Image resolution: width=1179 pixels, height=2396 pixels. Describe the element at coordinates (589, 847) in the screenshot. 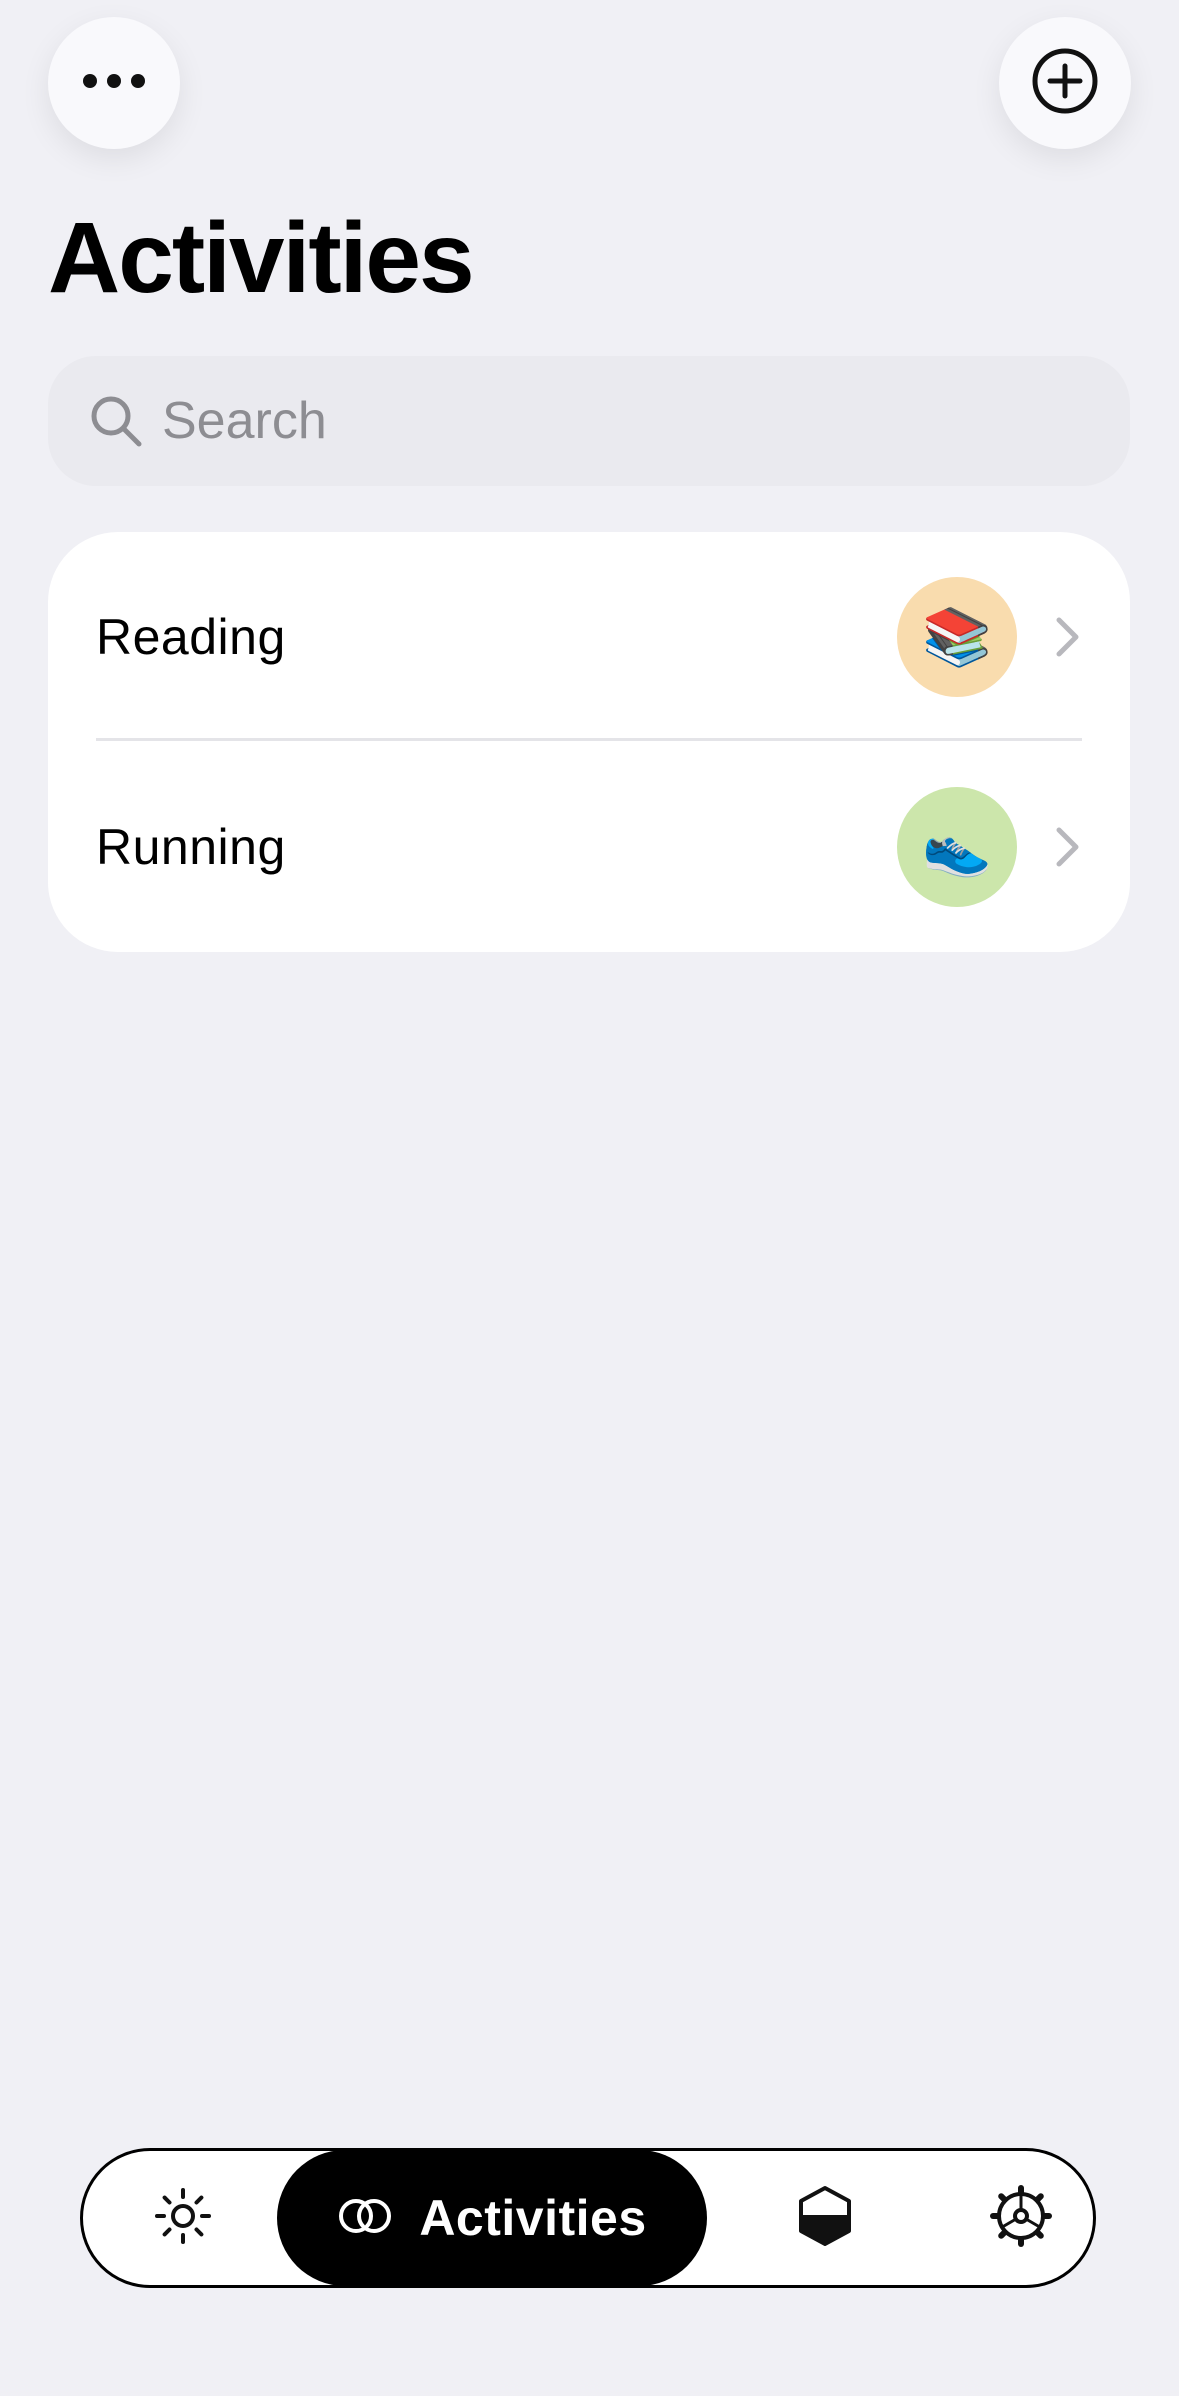

I see `list-item-running: Running 👟` at that location.